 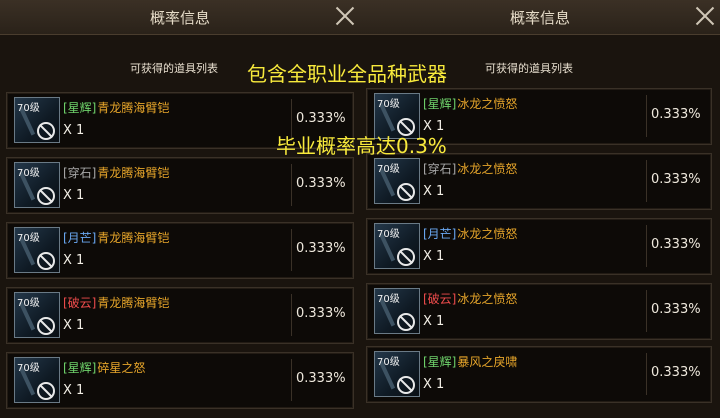 What do you see at coordinates (180, 380) in the screenshot?
I see `list-item: 70级 [星辉]碎星之怒 X 1 0.333%` at bounding box center [180, 380].